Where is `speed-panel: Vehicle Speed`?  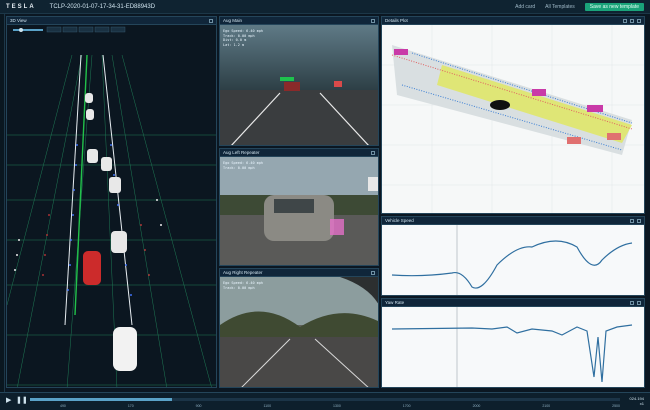 speed-panel: Vehicle Speed is located at coordinates (513, 256).